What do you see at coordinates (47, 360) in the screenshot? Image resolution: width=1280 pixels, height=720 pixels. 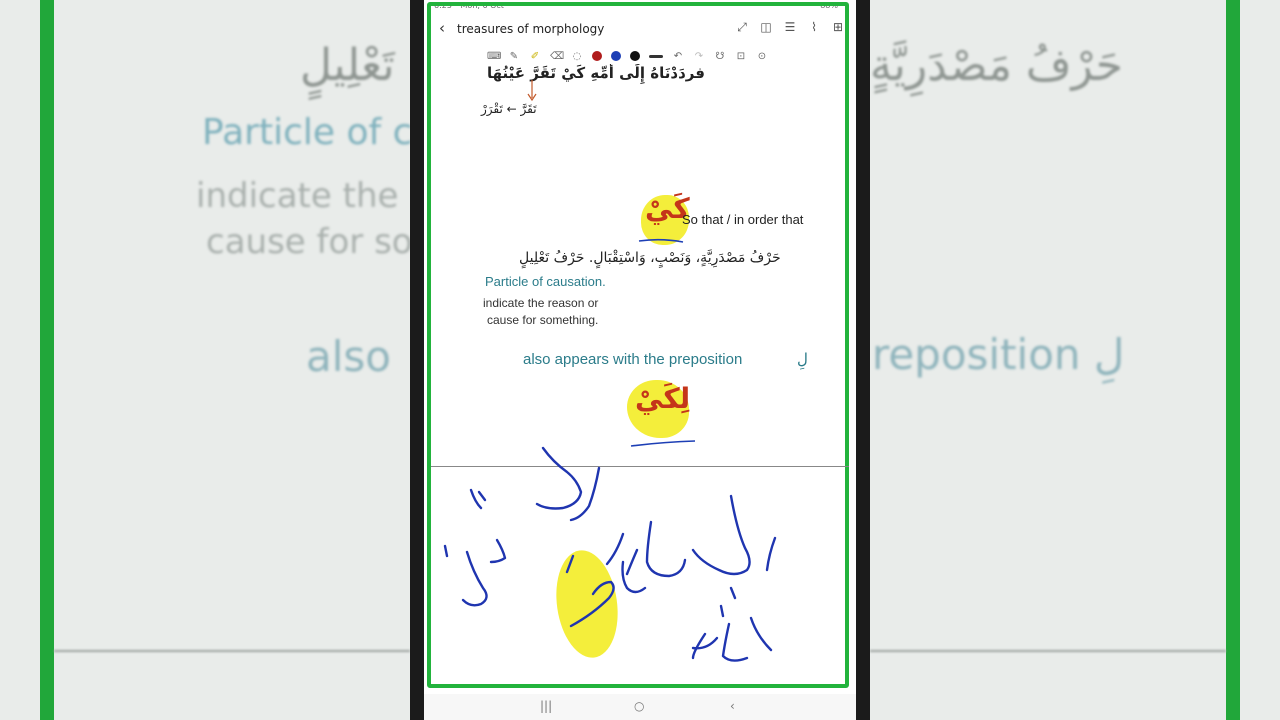 I see `background-green-strip` at bounding box center [47, 360].